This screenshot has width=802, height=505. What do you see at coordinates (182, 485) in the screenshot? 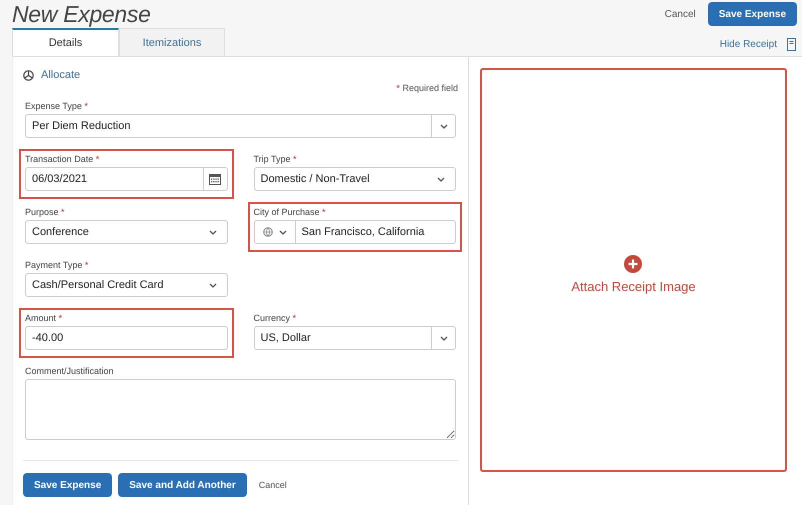
I see `save-button: Save and Add Another` at bounding box center [182, 485].